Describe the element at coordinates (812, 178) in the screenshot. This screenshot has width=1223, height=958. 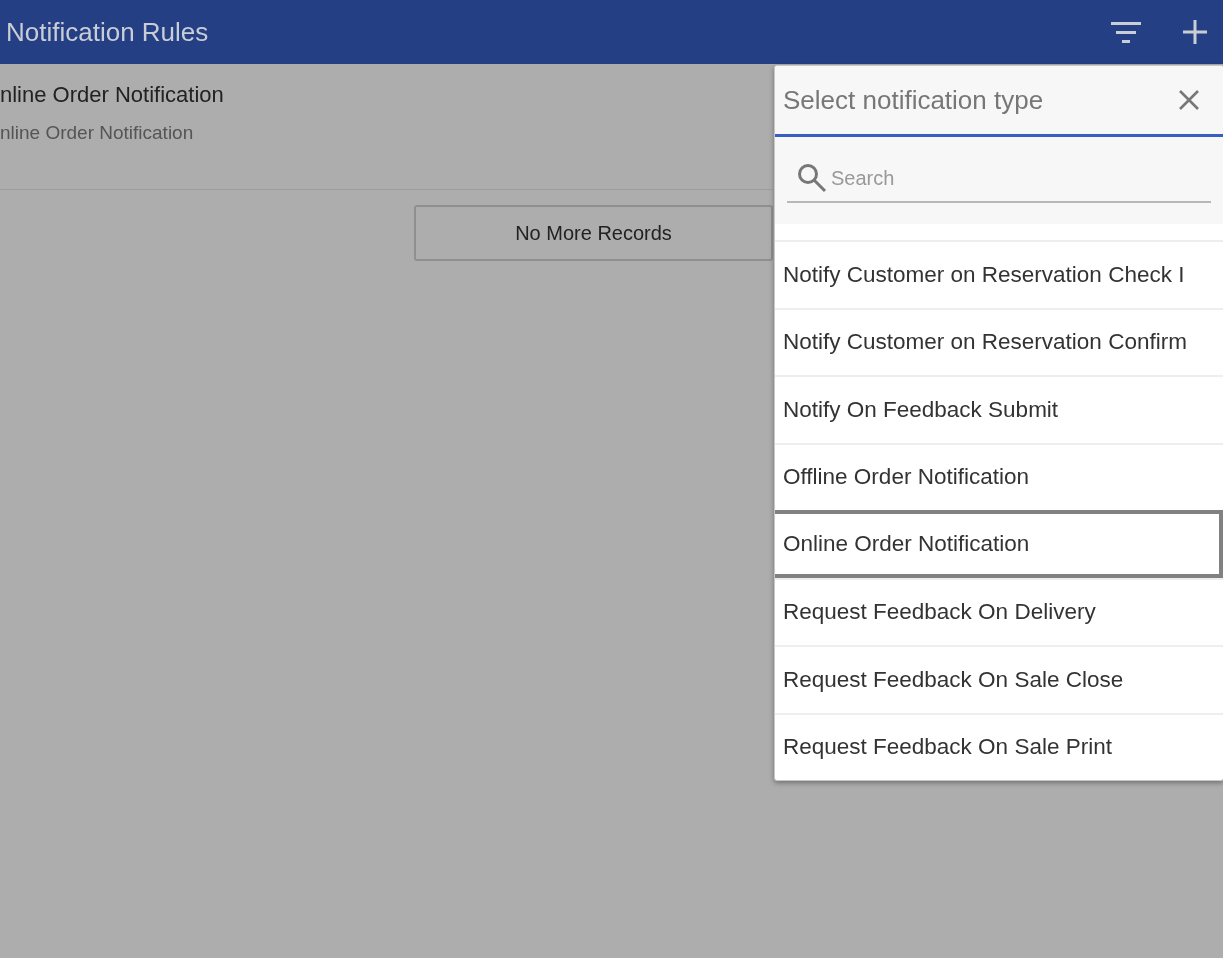
I see `search-icon` at that location.